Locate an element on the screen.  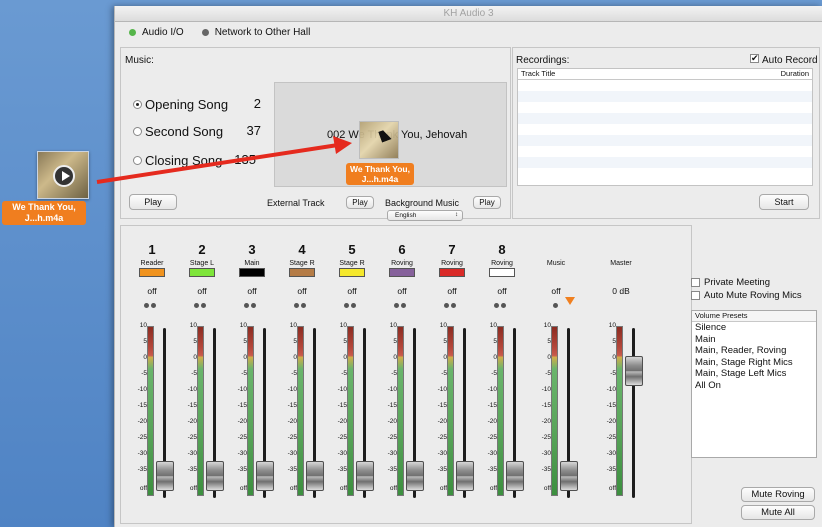
play-song-button: Play is located at coordinates (153, 202).